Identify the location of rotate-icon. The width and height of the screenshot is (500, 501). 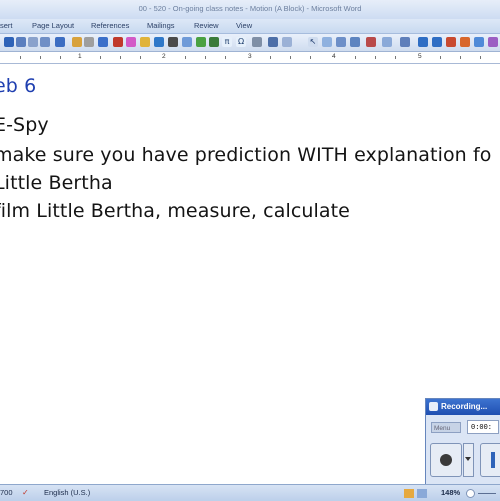
(451, 42).